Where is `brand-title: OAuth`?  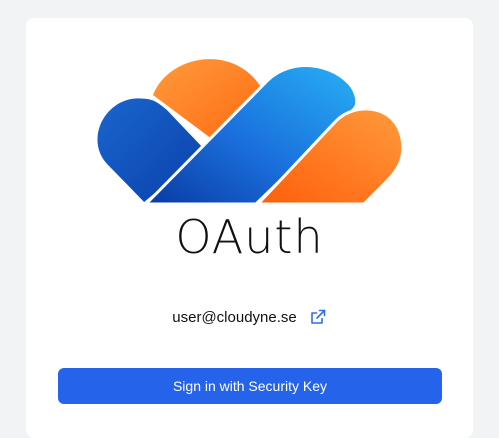 brand-title: OAuth is located at coordinates (249, 237).